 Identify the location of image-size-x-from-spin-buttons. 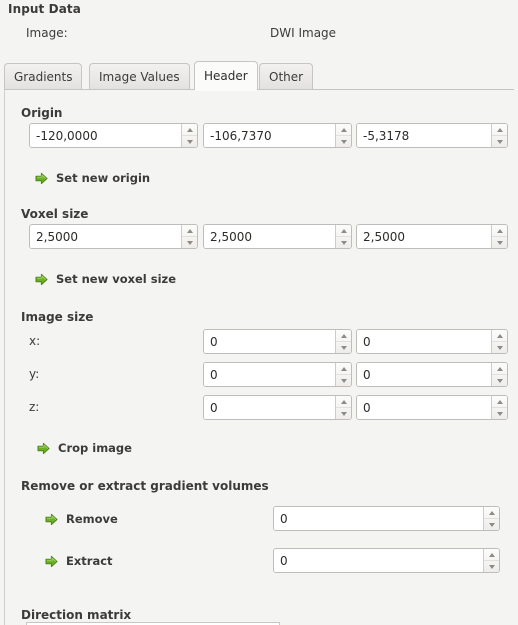
(343, 341).